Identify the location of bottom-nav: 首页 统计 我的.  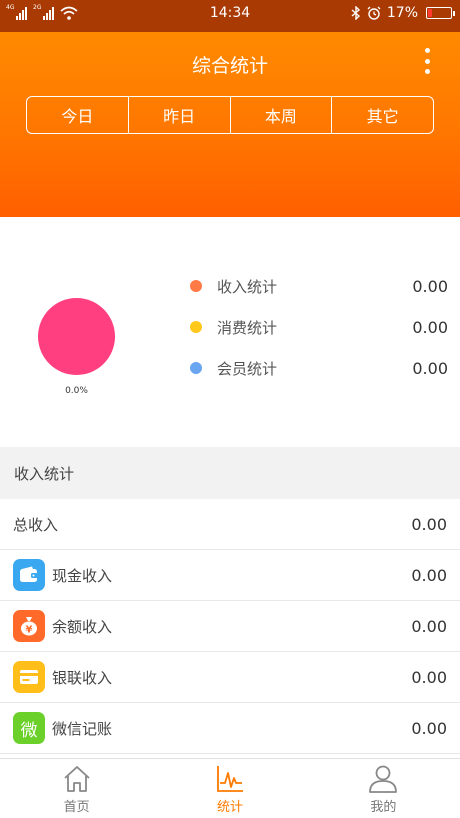
(230, 788).